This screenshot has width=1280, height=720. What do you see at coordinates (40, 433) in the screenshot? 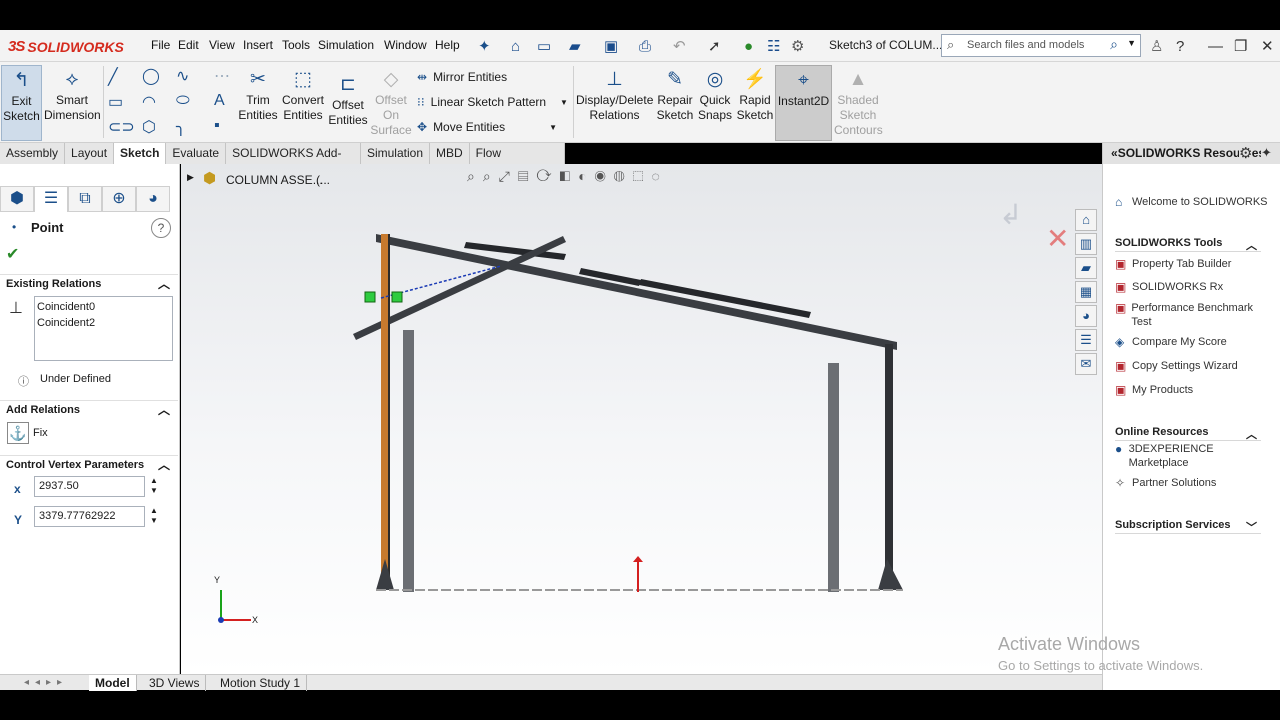
I see `fix-relation-label: Fix` at bounding box center [40, 433].